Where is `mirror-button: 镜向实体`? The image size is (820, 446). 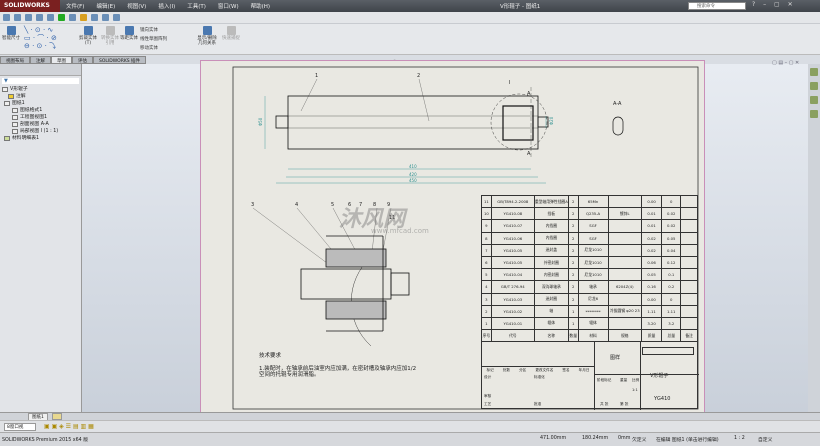 mirror-button: 镜向实体 is located at coordinates (149, 30).